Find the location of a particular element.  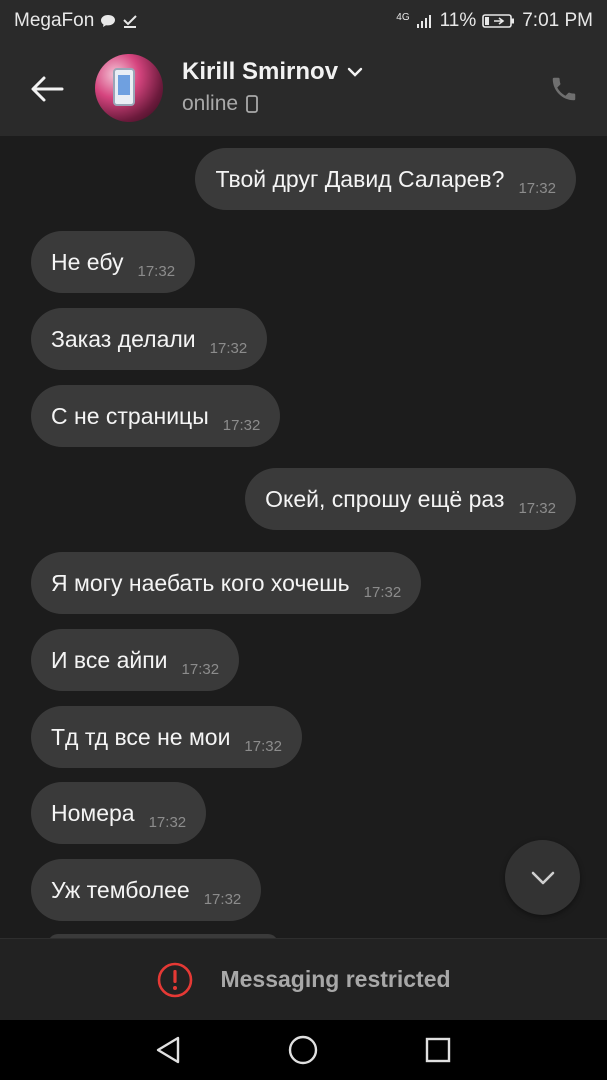

square-recents-icon is located at coordinates (438, 1050).